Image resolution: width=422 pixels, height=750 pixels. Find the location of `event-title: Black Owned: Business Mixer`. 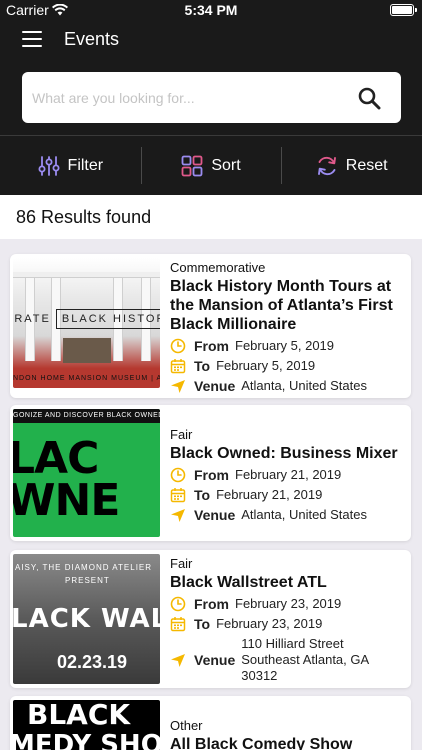

event-title: Black Owned: Business Mixer is located at coordinates (284, 453).